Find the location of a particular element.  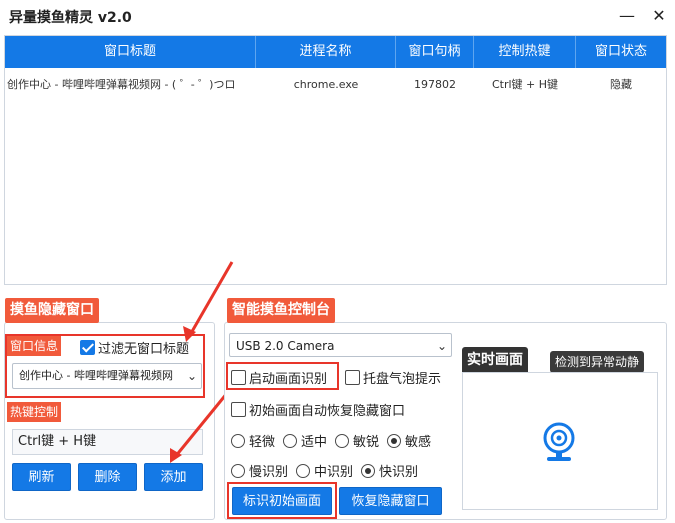

sensitivity-option: 轻微 is located at coordinates (253, 440).